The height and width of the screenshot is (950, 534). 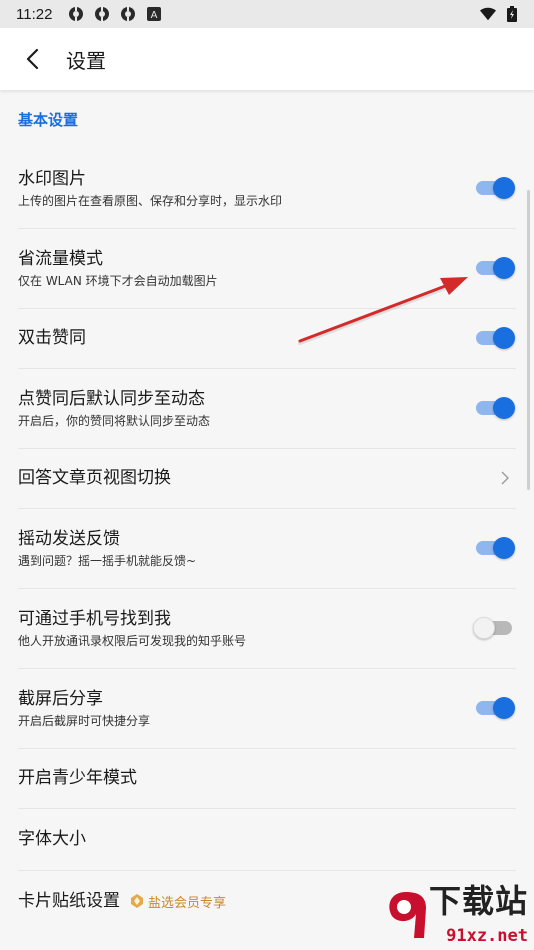 I want to click on setting-title-line: 水印图片, so click(x=276, y=179).